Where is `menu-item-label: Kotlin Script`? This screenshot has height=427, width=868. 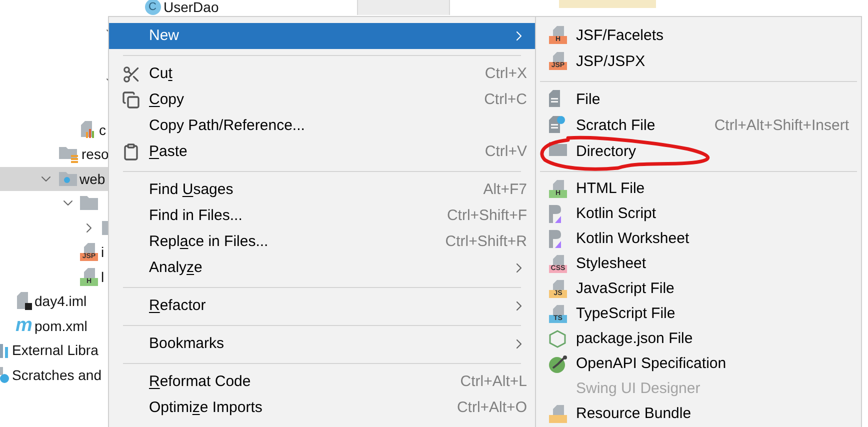 menu-item-label: Kotlin Script is located at coordinates (616, 214).